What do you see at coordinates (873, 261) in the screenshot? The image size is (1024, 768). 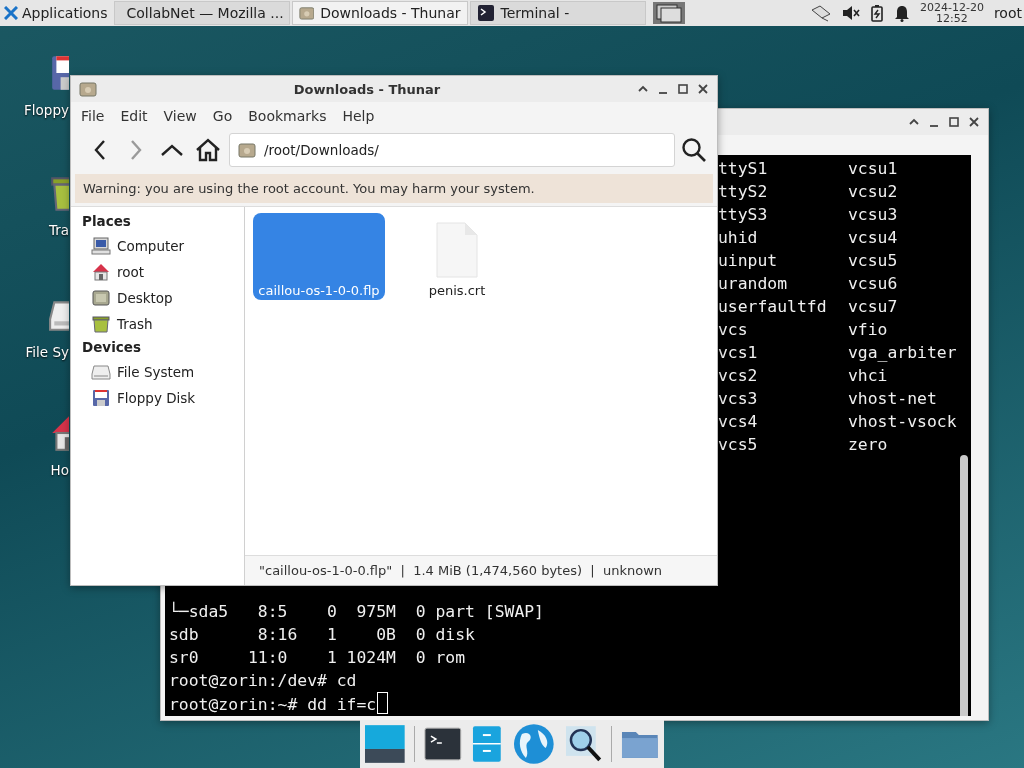 I see `terminal-text: vcsu5` at bounding box center [873, 261].